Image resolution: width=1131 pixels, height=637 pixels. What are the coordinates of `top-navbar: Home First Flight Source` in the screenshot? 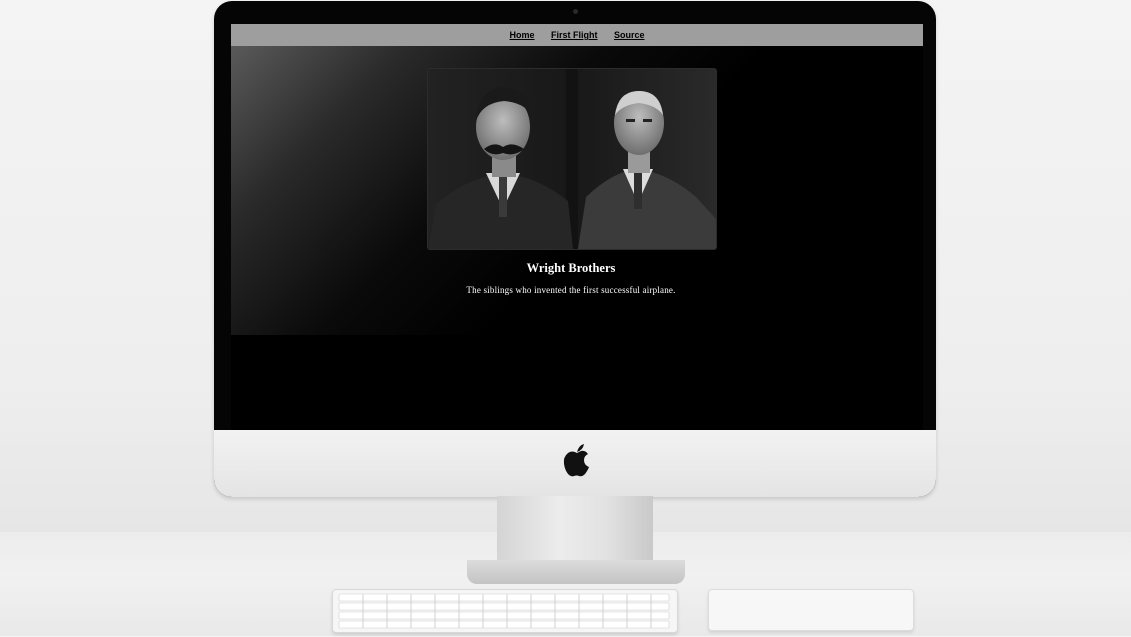 It's located at (577, 35).